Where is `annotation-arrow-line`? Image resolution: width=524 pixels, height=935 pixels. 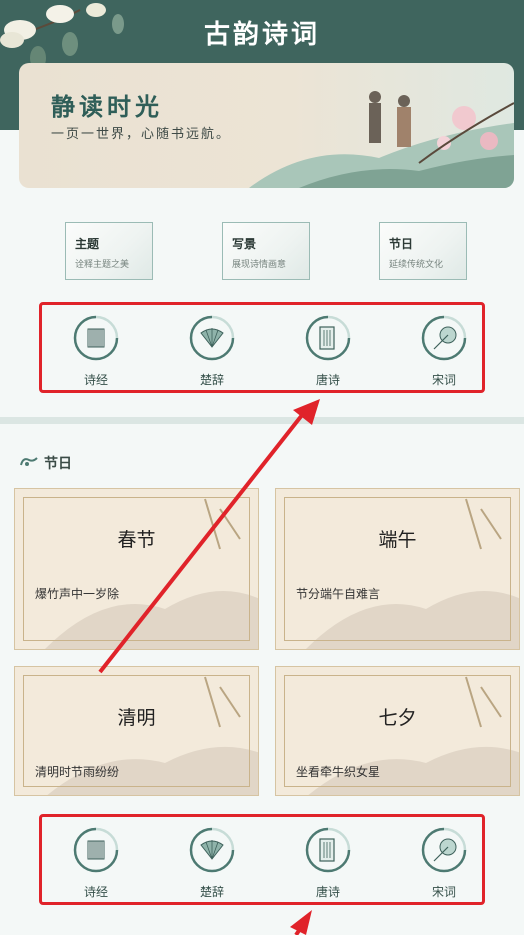 annotation-arrow-line is located at coordinates (301, 926).